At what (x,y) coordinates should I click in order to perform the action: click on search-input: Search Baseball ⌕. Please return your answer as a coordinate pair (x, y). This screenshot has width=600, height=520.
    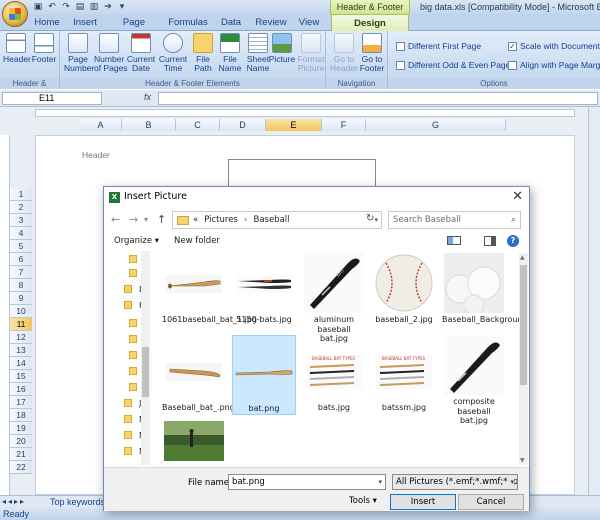
    Looking at the image, I should click on (454, 220).